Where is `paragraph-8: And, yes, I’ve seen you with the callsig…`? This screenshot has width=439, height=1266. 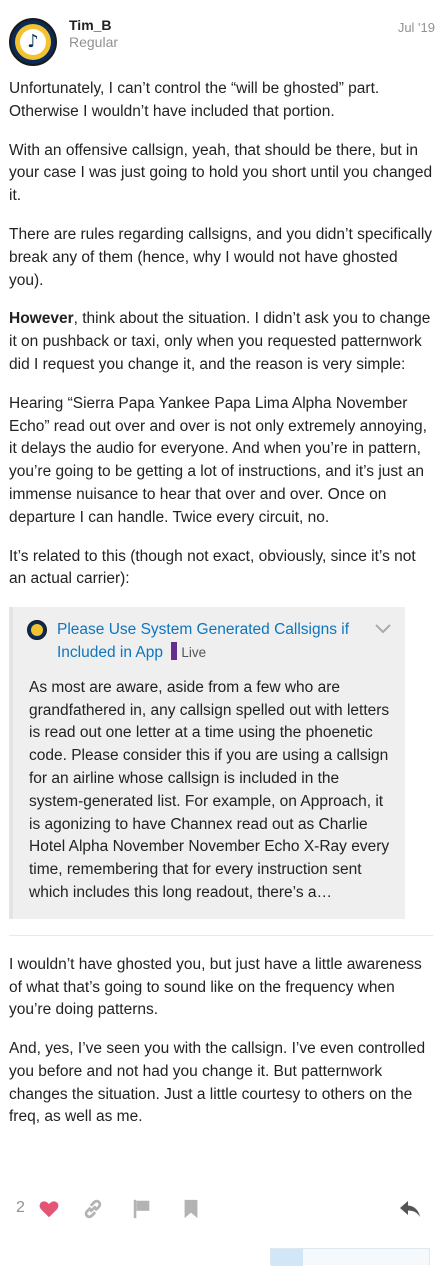 paragraph-8: And, yes, I’ve seen you with the callsig… is located at coordinates (217, 1083).